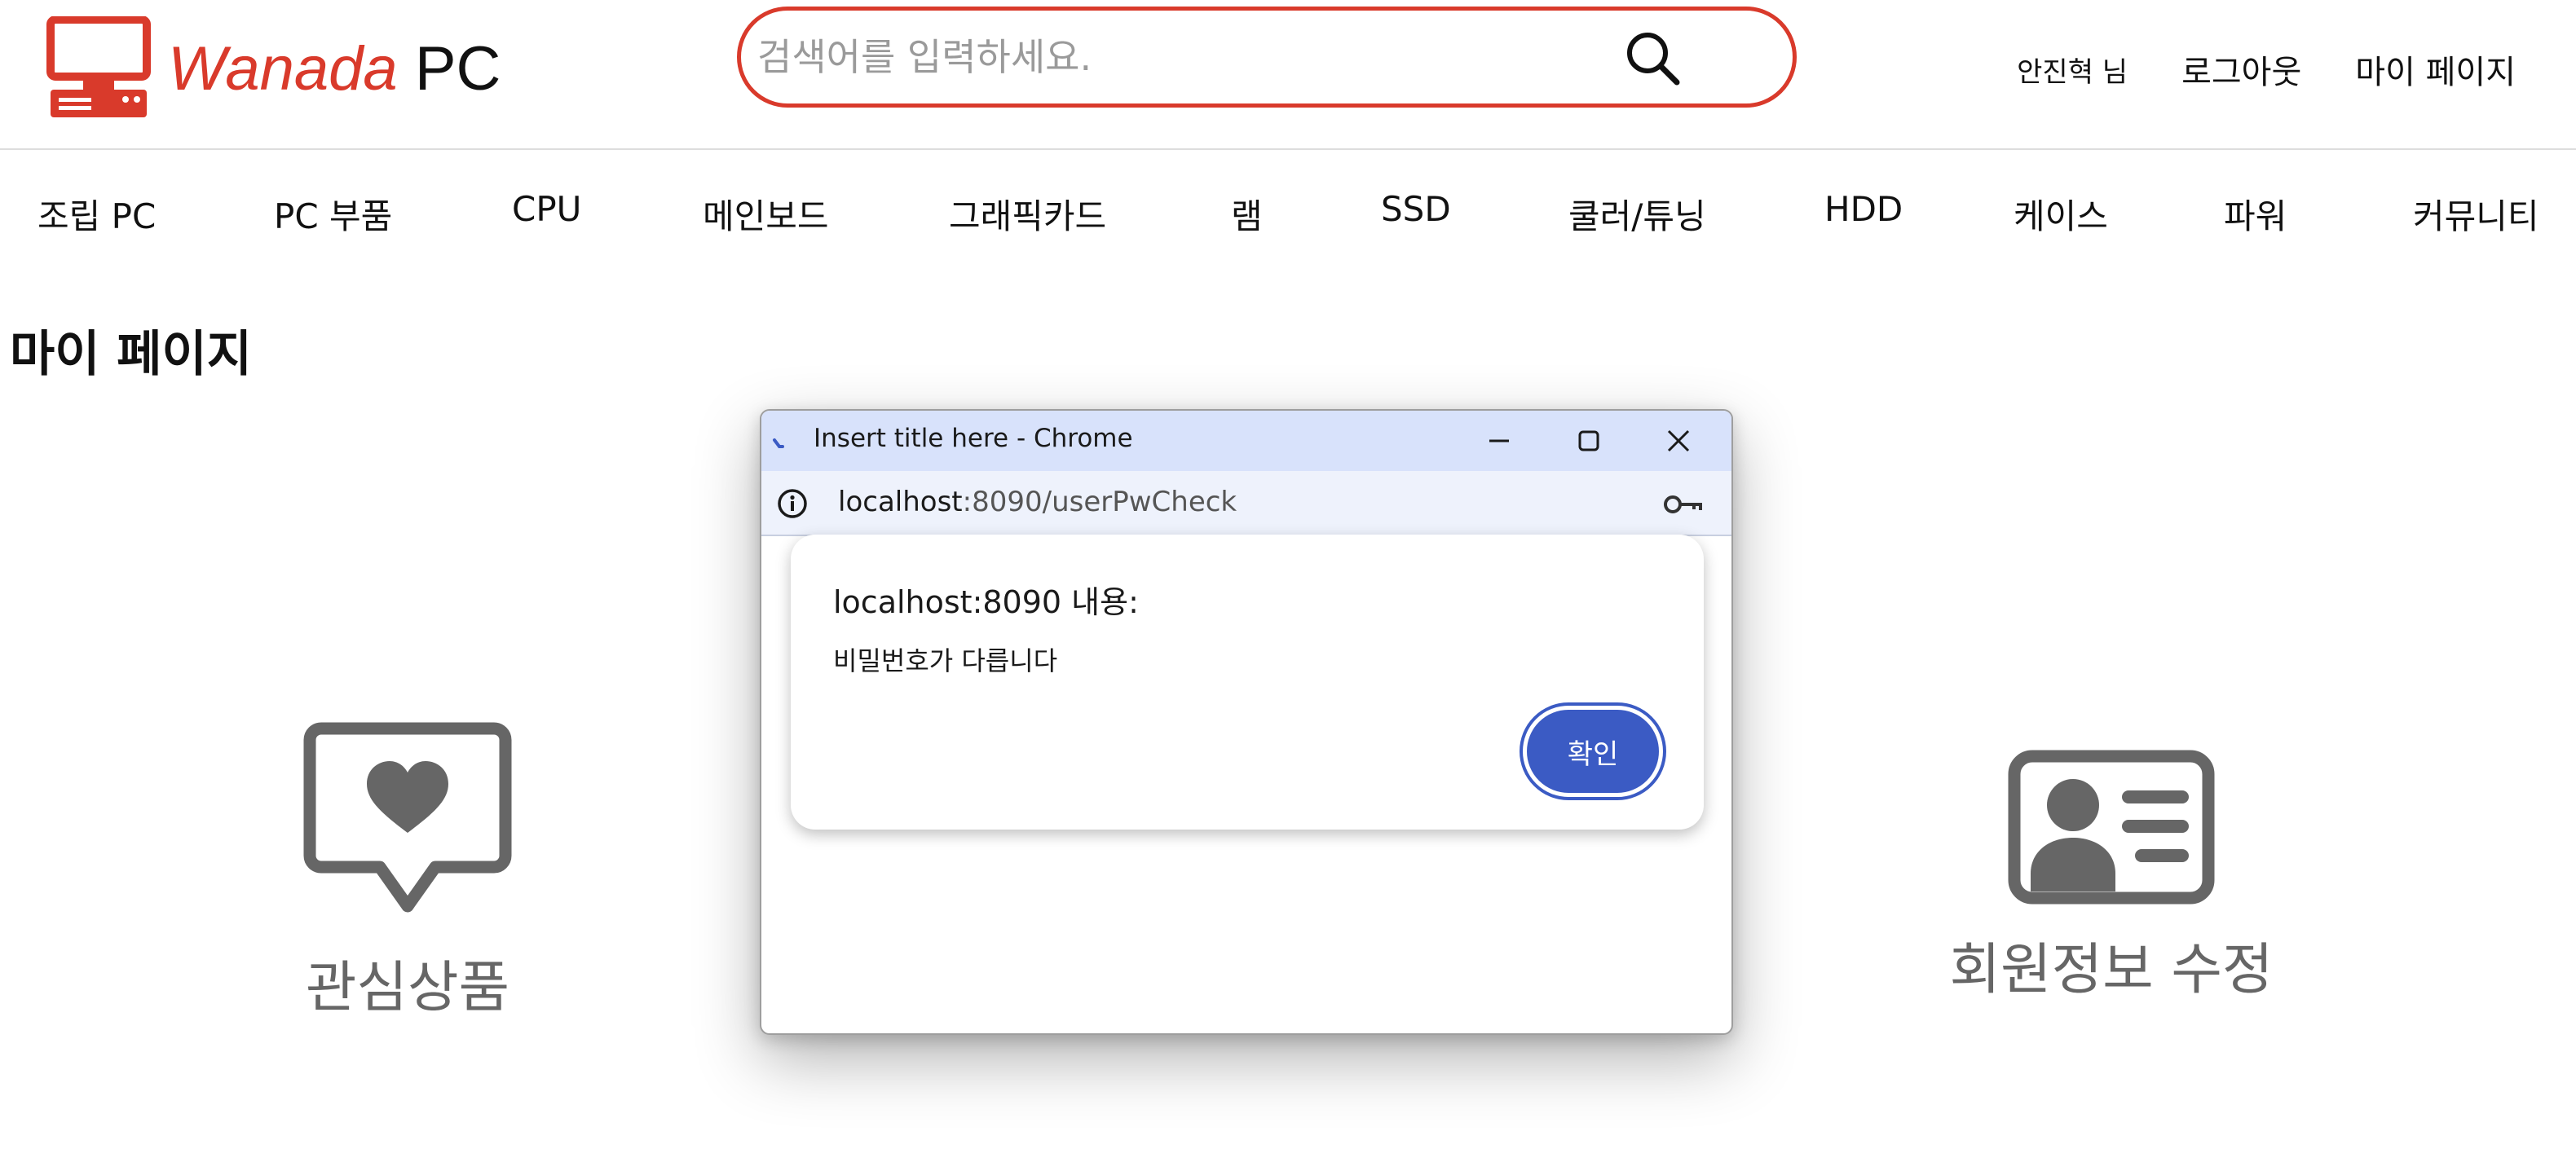 The width and height of the screenshot is (2576, 1149). I want to click on user-greeting: 안진혁 님, so click(2072, 72).